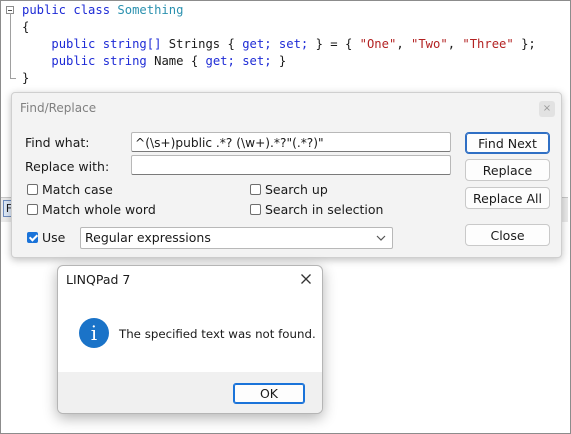  I want to click on punct-token: } = {, so click(334, 44).